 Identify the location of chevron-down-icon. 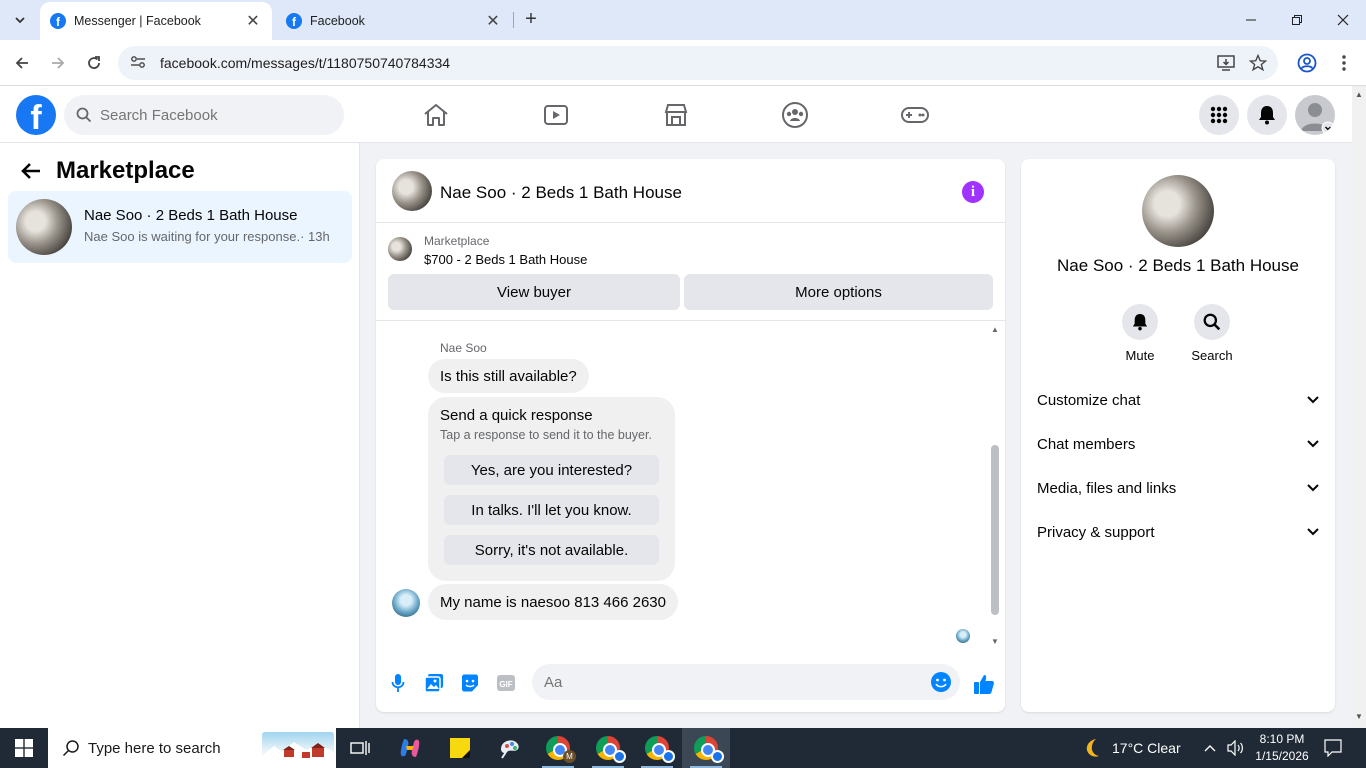
(1313, 488).